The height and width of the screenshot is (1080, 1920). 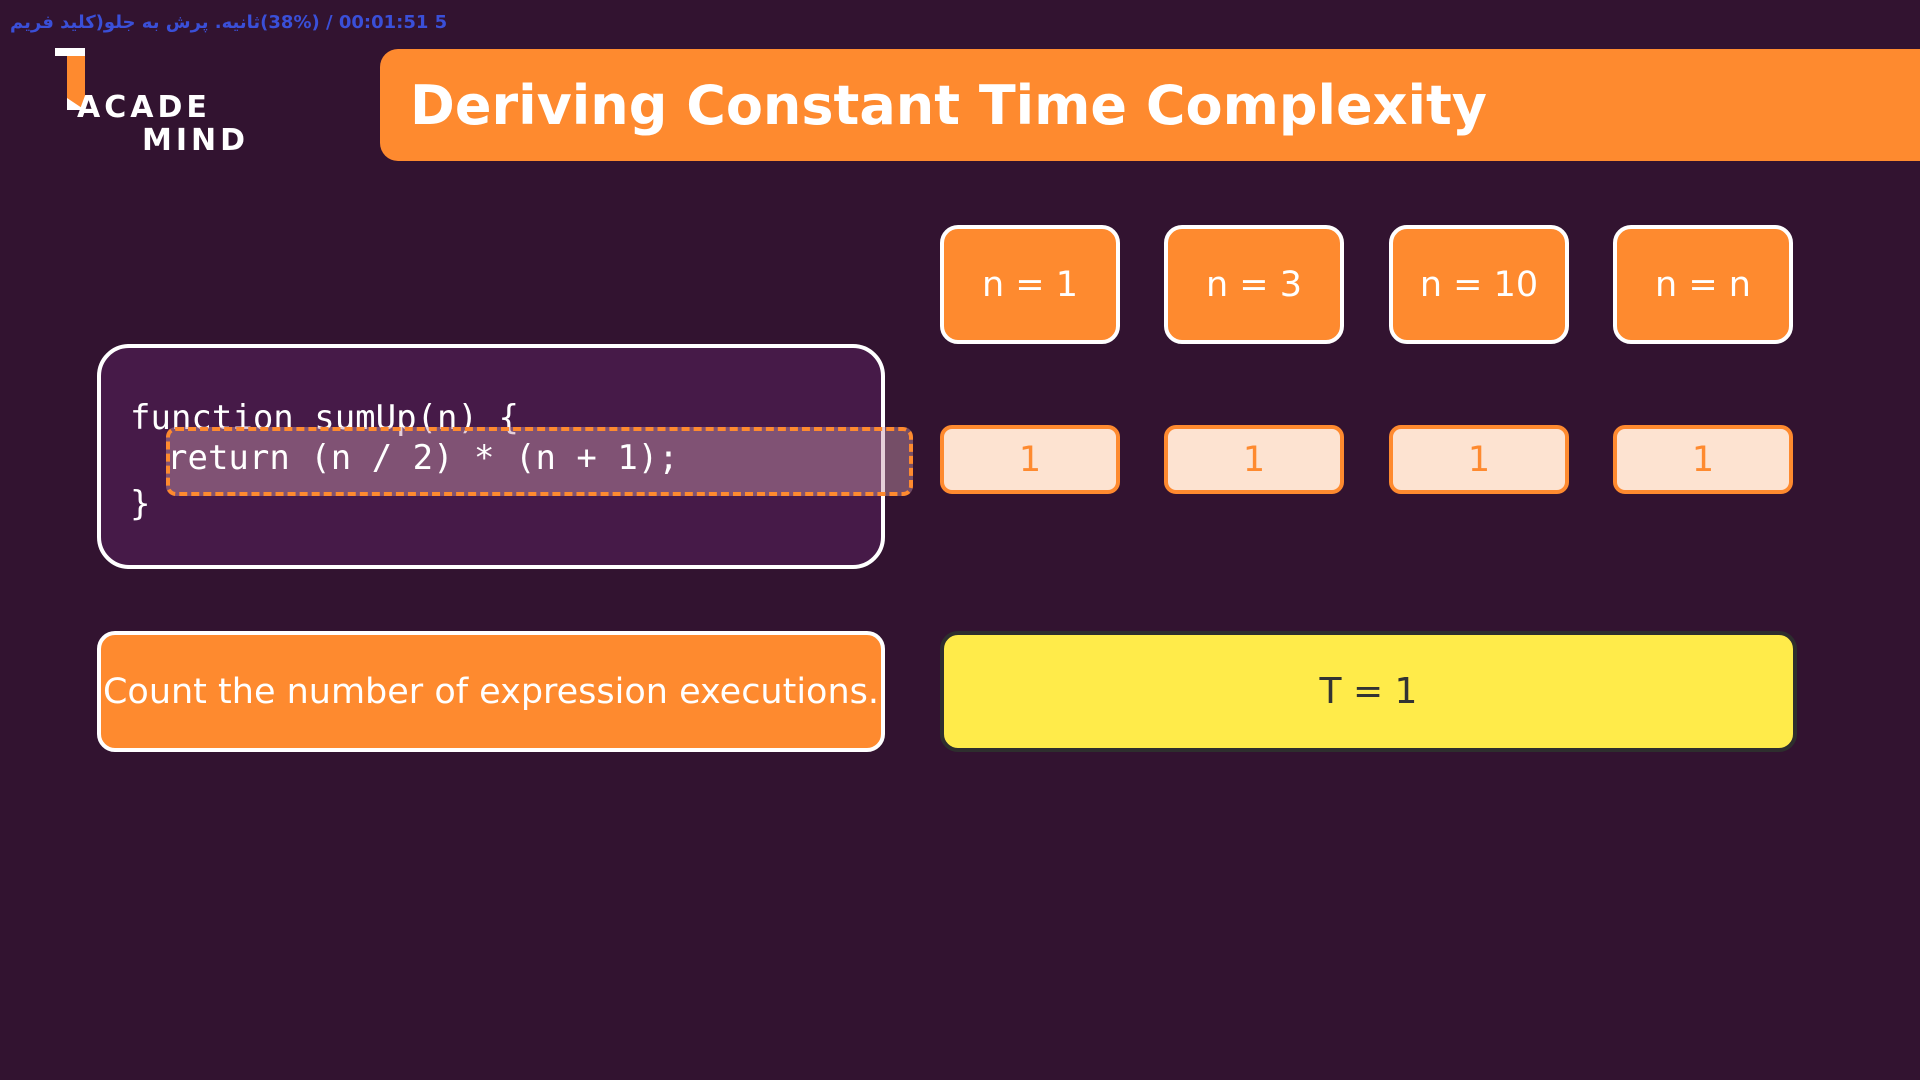 What do you see at coordinates (1703, 459) in the screenshot?
I see `execution-count-nn: 1` at bounding box center [1703, 459].